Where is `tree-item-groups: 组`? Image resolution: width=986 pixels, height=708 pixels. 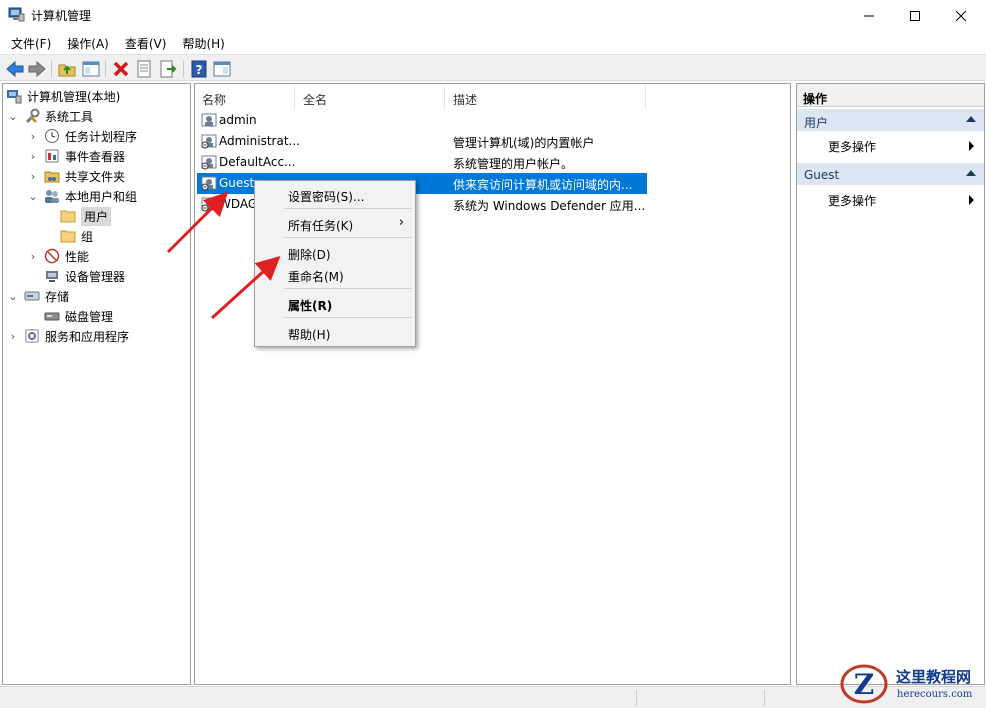 tree-item-groups: 组 is located at coordinates (76, 236).